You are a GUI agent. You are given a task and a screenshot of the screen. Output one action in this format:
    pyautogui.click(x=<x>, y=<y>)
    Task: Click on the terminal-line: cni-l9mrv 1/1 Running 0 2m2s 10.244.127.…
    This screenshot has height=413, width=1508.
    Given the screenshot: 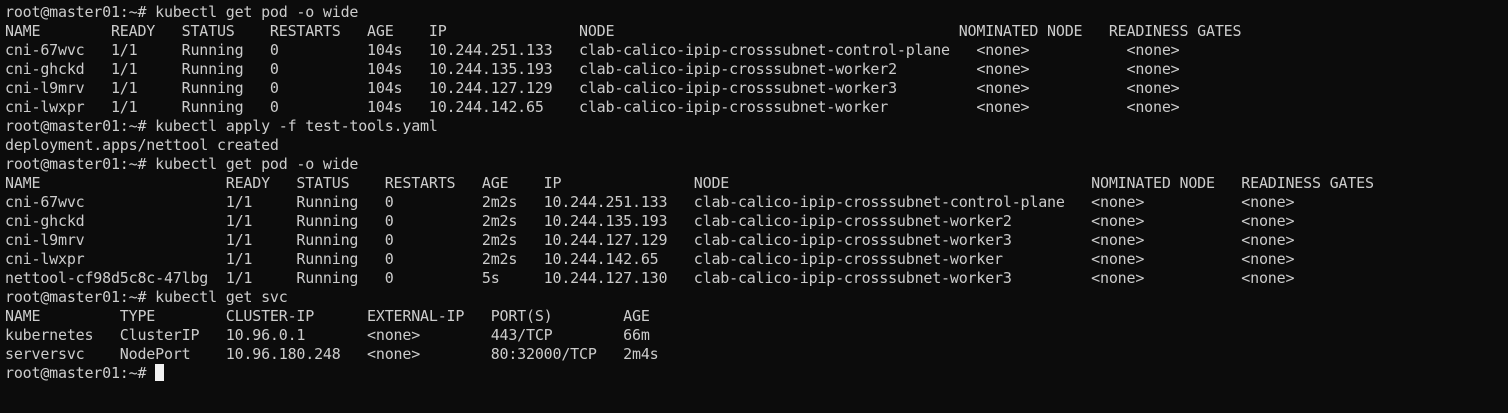 What is the action you would take?
    pyautogui.click(x=650, y=240)
    